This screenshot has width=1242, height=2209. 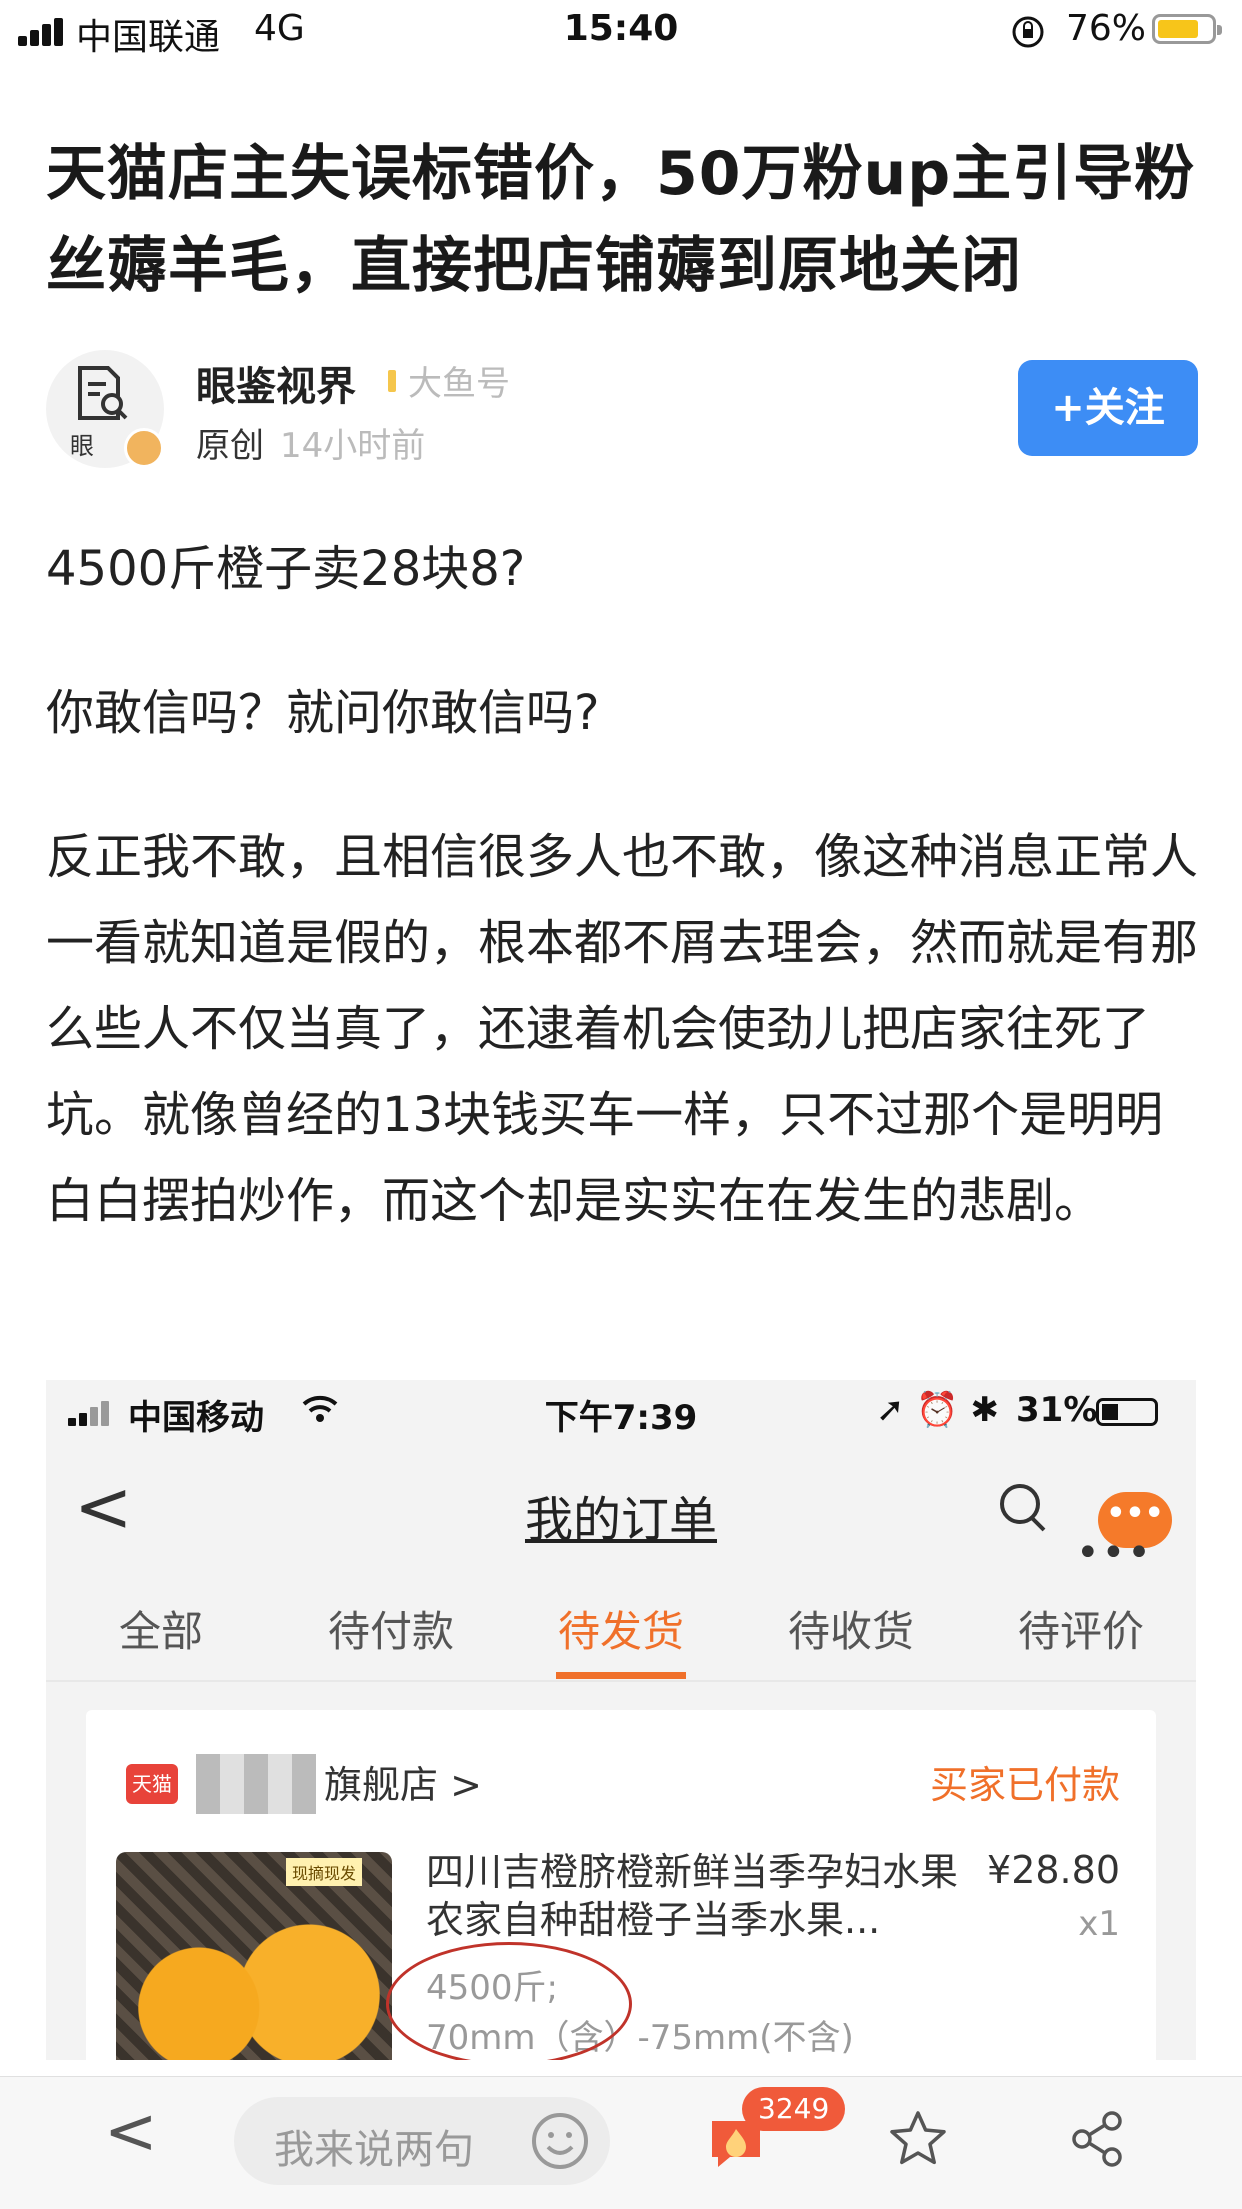 What do you see at coordinates (1053, 1870) in the screenshot?
I see `product-price: ¥28.80` at bounding box center [1053, 1870].